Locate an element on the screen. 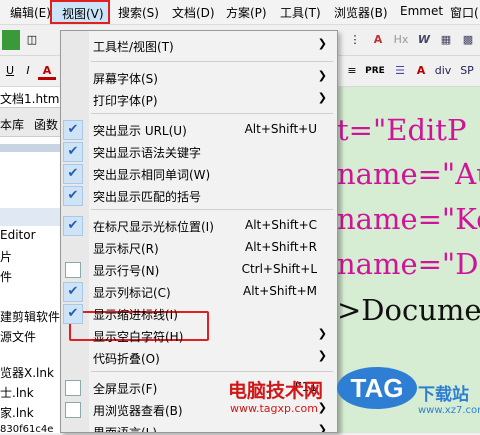 This screenshot has height=435, width=480. list-item: 片 is located at coordinates (6, 256).